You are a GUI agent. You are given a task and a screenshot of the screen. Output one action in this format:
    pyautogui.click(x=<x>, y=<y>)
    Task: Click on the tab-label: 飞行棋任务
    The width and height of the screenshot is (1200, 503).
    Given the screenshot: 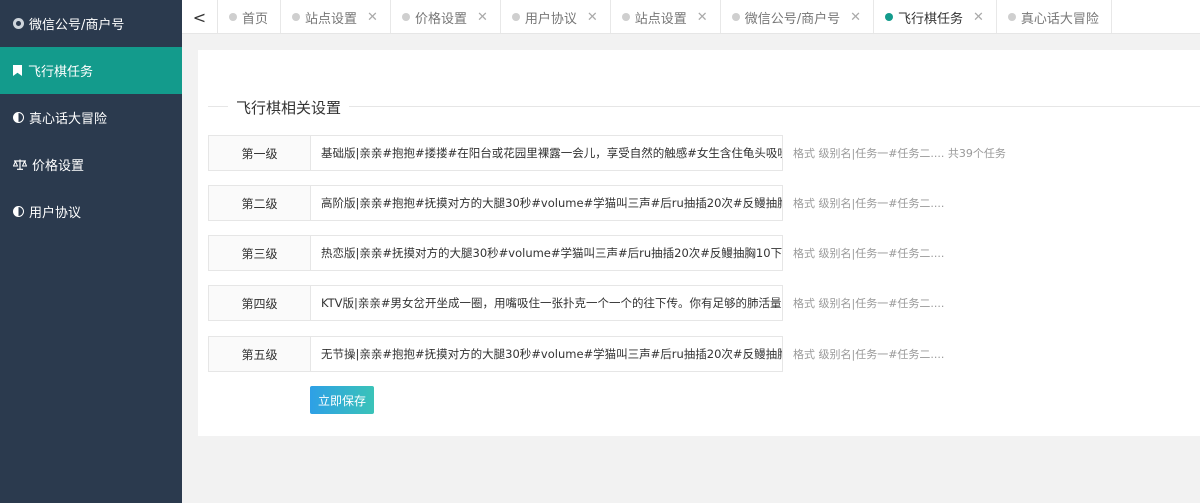 What is the action you would take?
    pyautogui.click(x=931, y=19)
    